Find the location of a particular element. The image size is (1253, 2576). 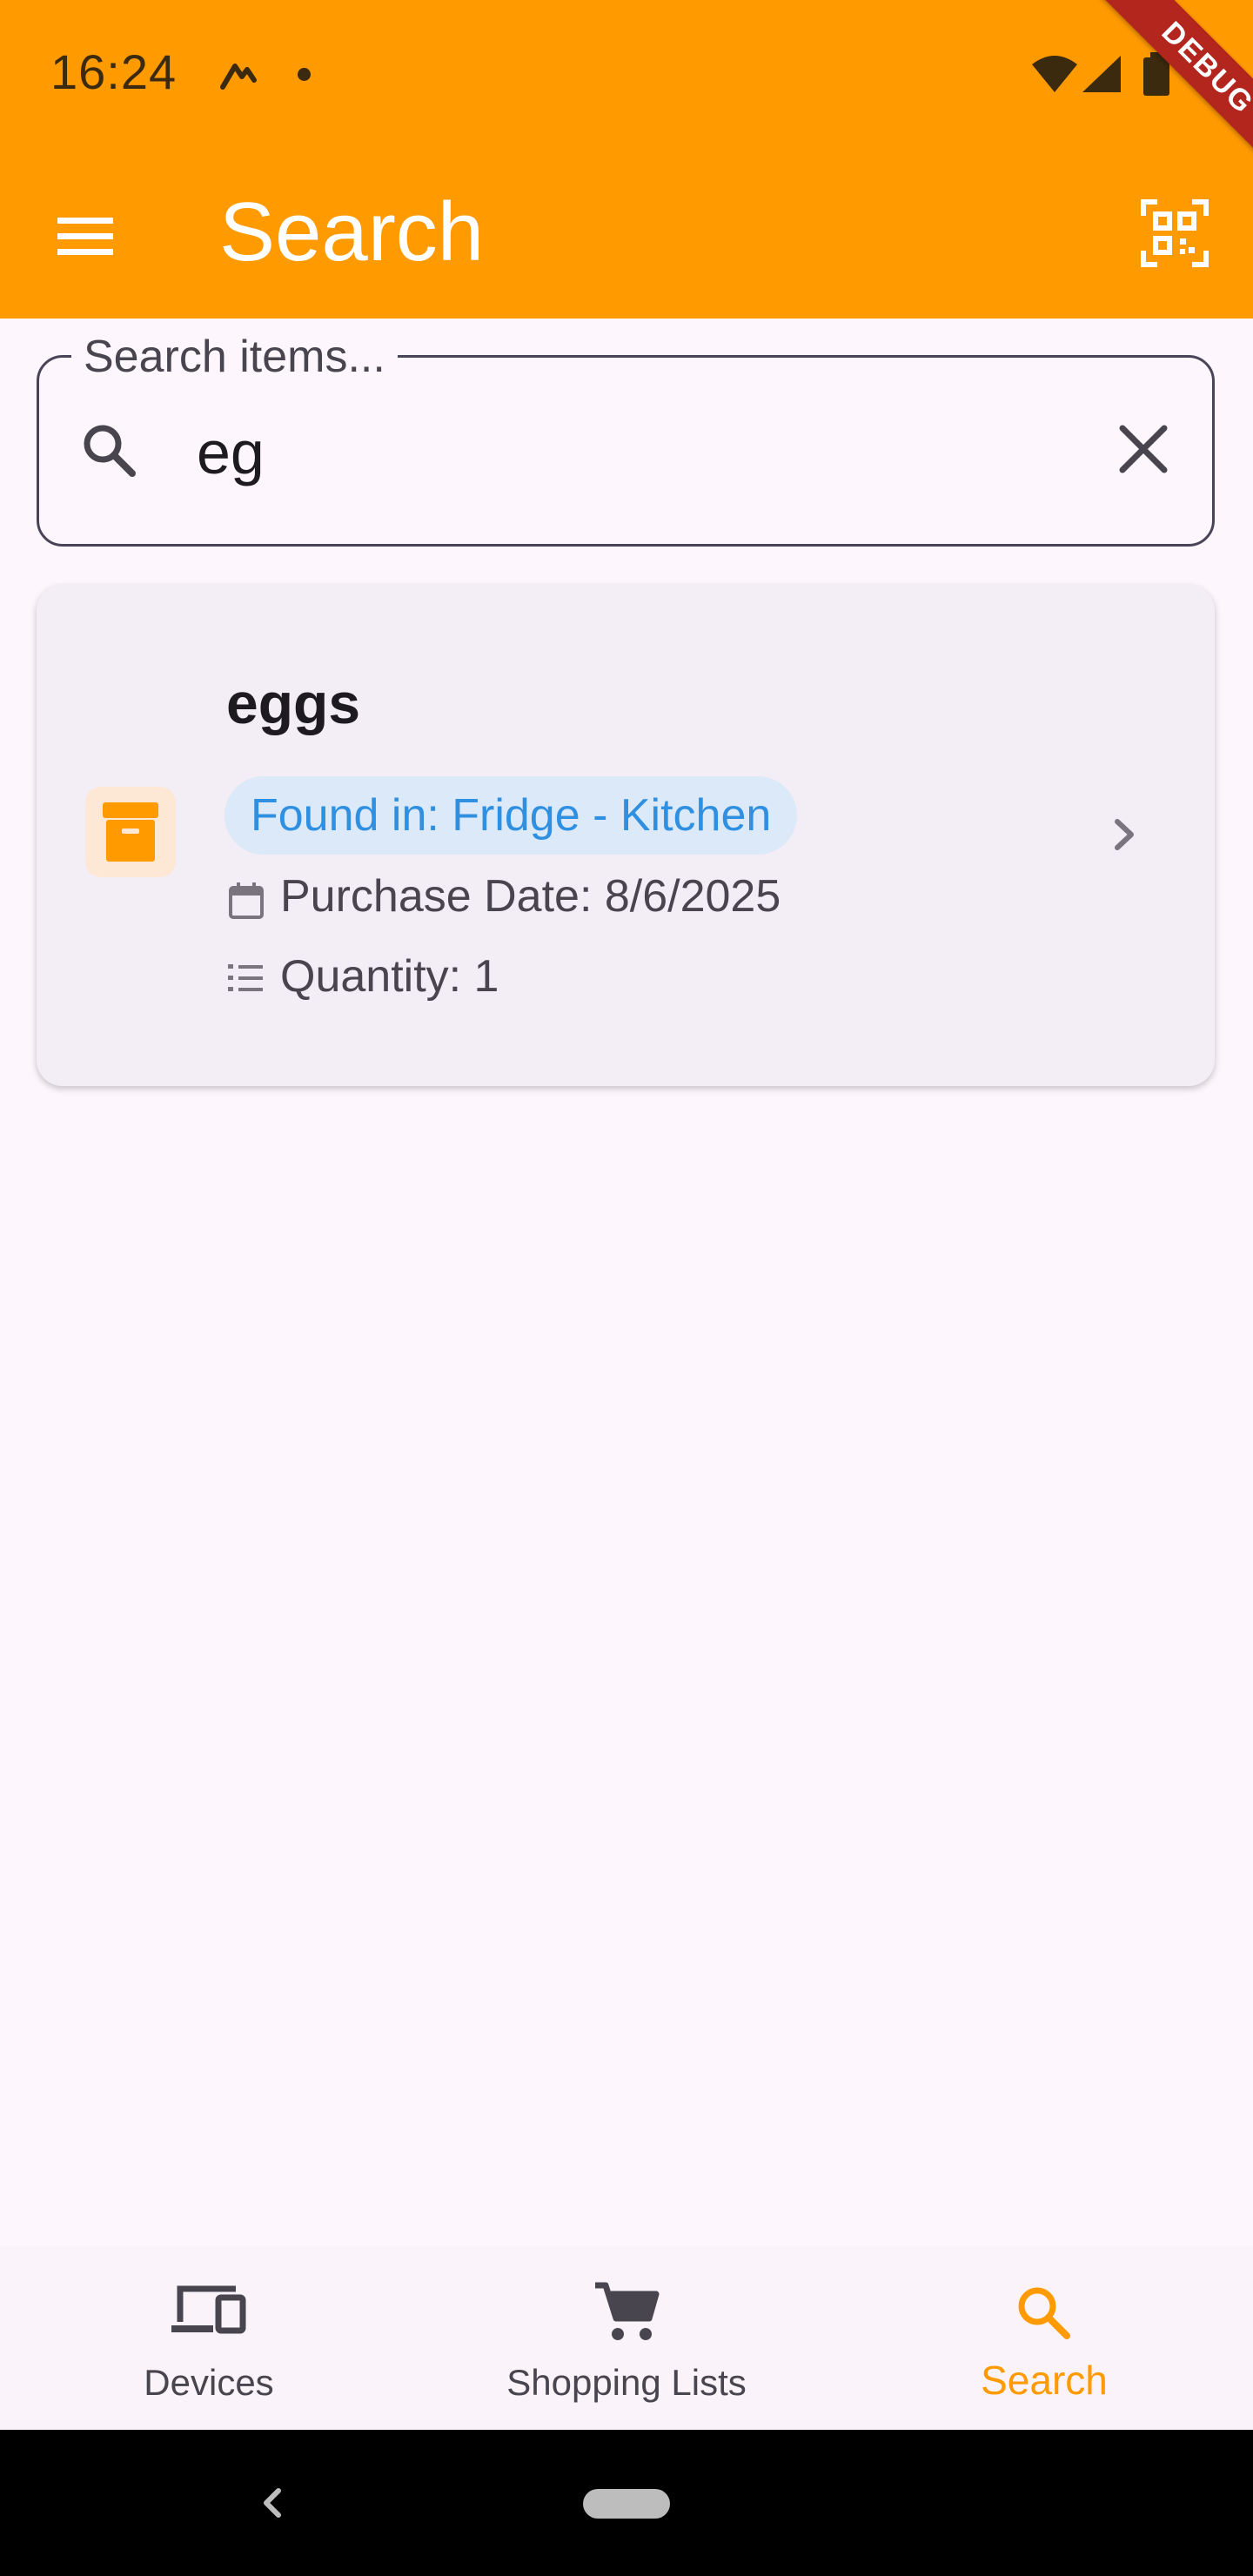

nav-label-shopping-lists: Shopping Lists is located at coordinates (626, 2382).